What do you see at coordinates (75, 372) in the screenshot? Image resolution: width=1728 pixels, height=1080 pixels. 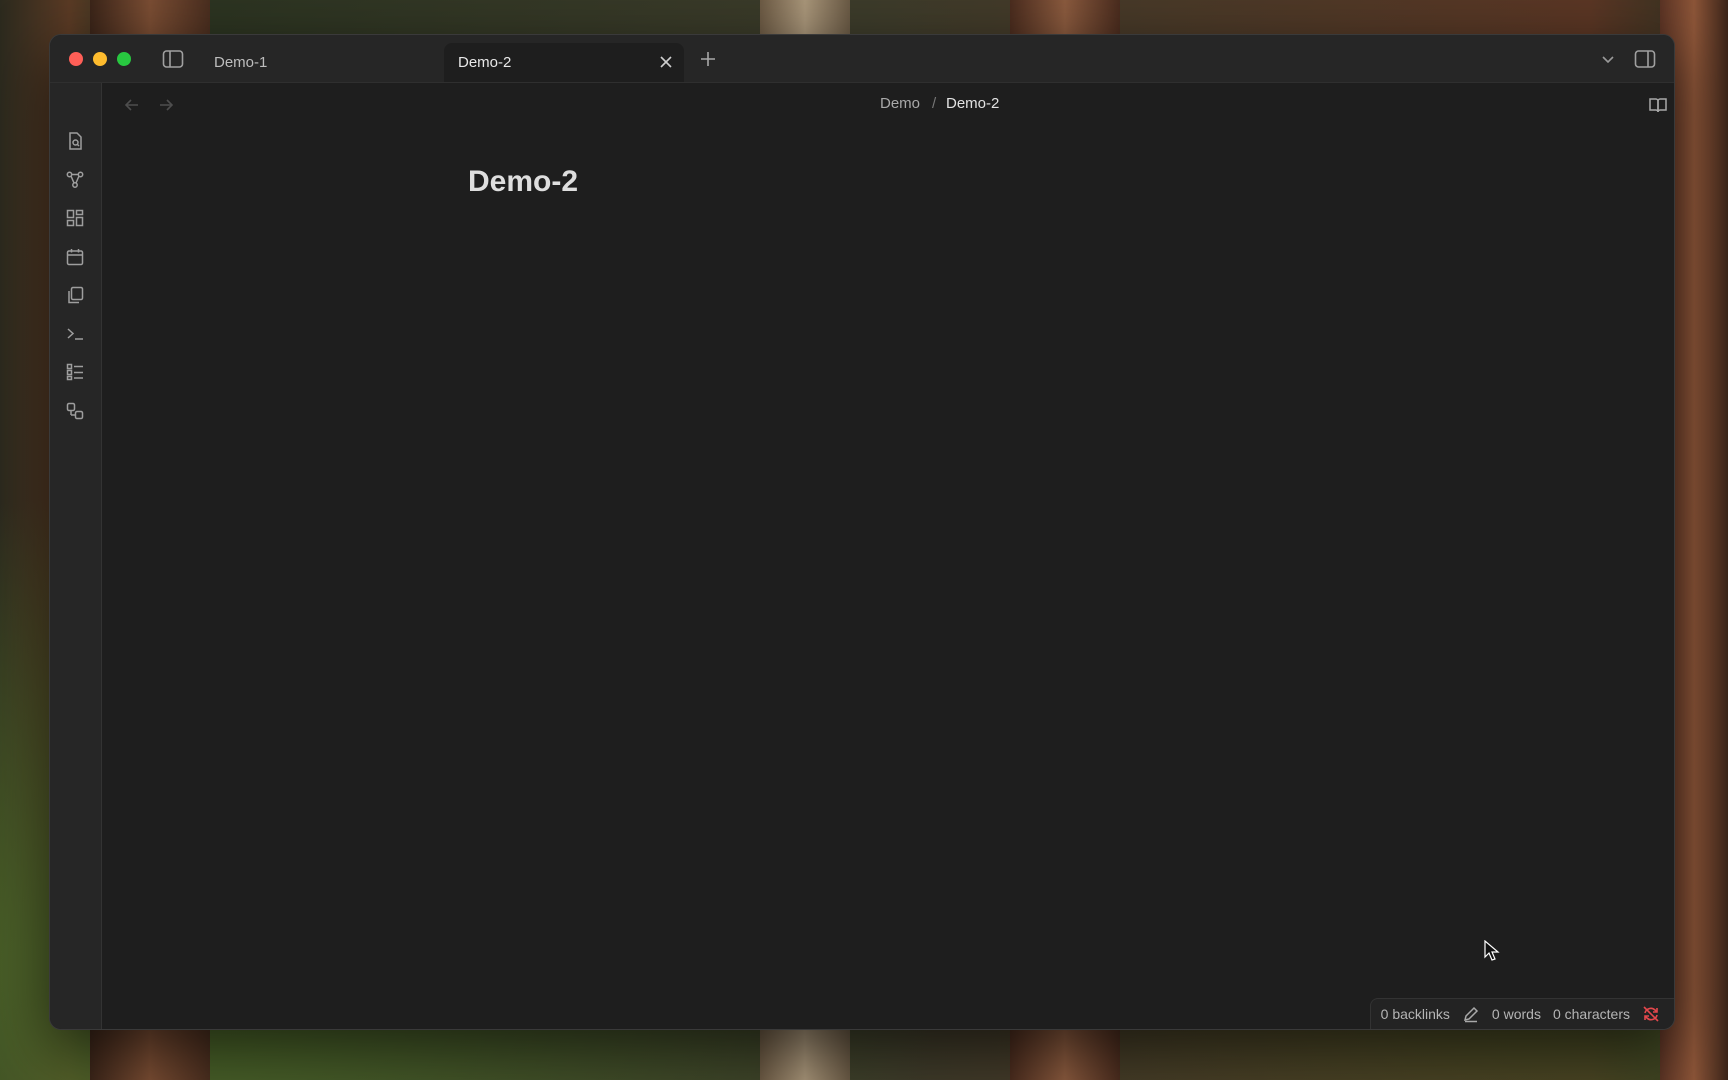 I see `list-icon` at bounding box center [75, 372].